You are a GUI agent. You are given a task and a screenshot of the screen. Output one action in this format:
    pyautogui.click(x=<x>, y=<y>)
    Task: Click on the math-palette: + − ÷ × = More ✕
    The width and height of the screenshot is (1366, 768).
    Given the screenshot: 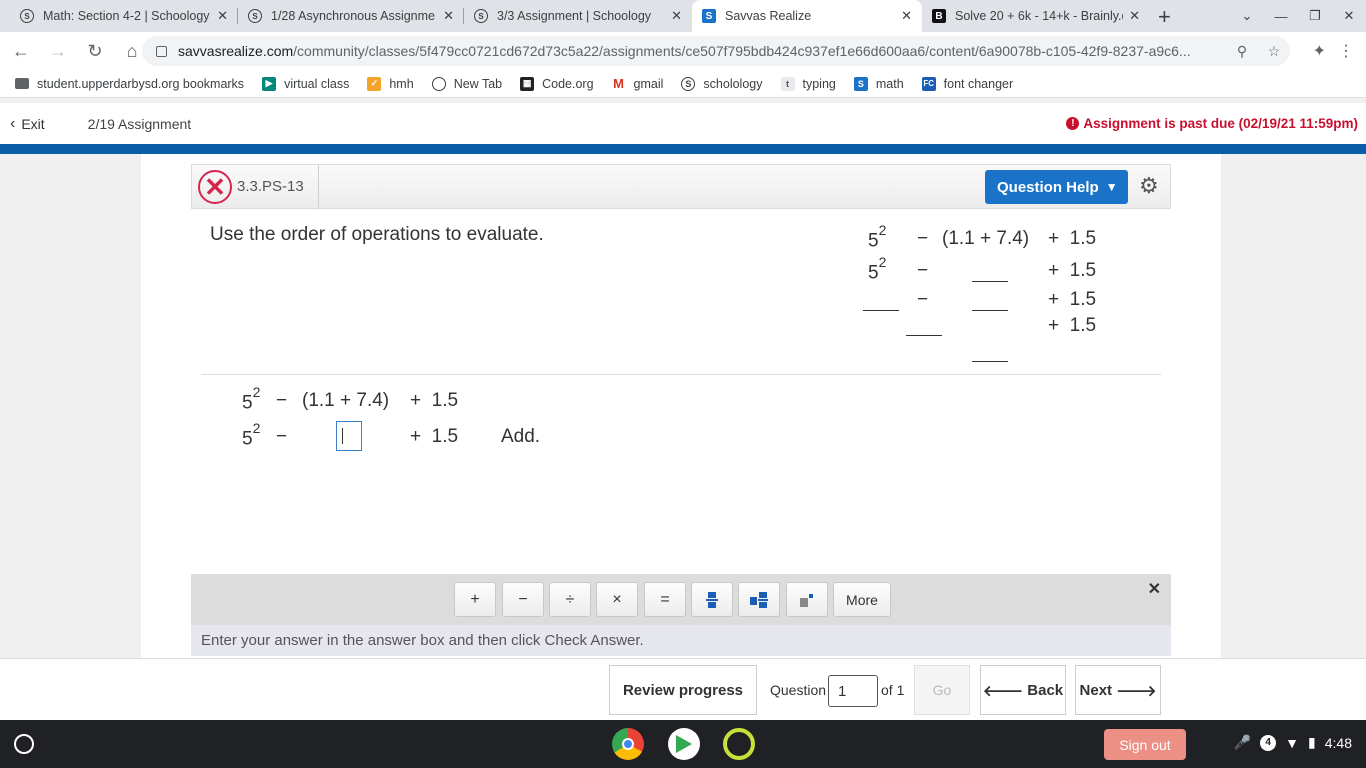 What is the action you would take?
    pyautogui.click(x=681, y=599)
    